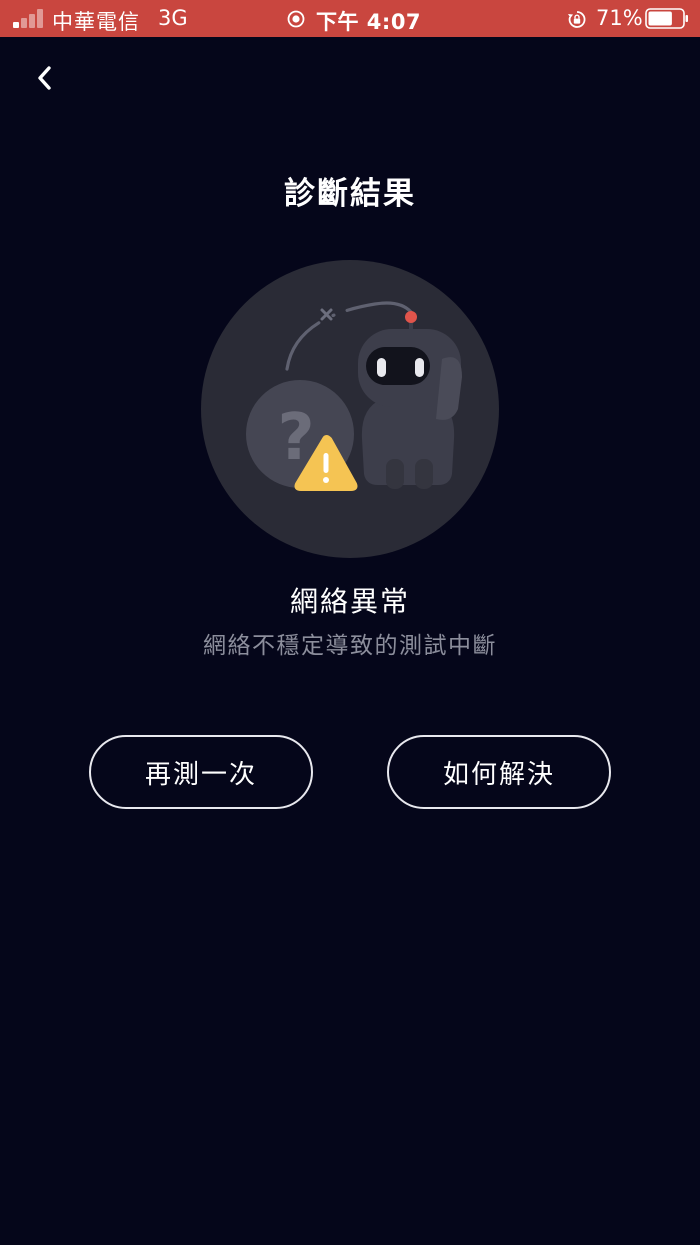 Image resolution: width=700 pixels, height=1245 pixels. I want to click on how-to-solve-button: 如何解決, so click(499, 772).